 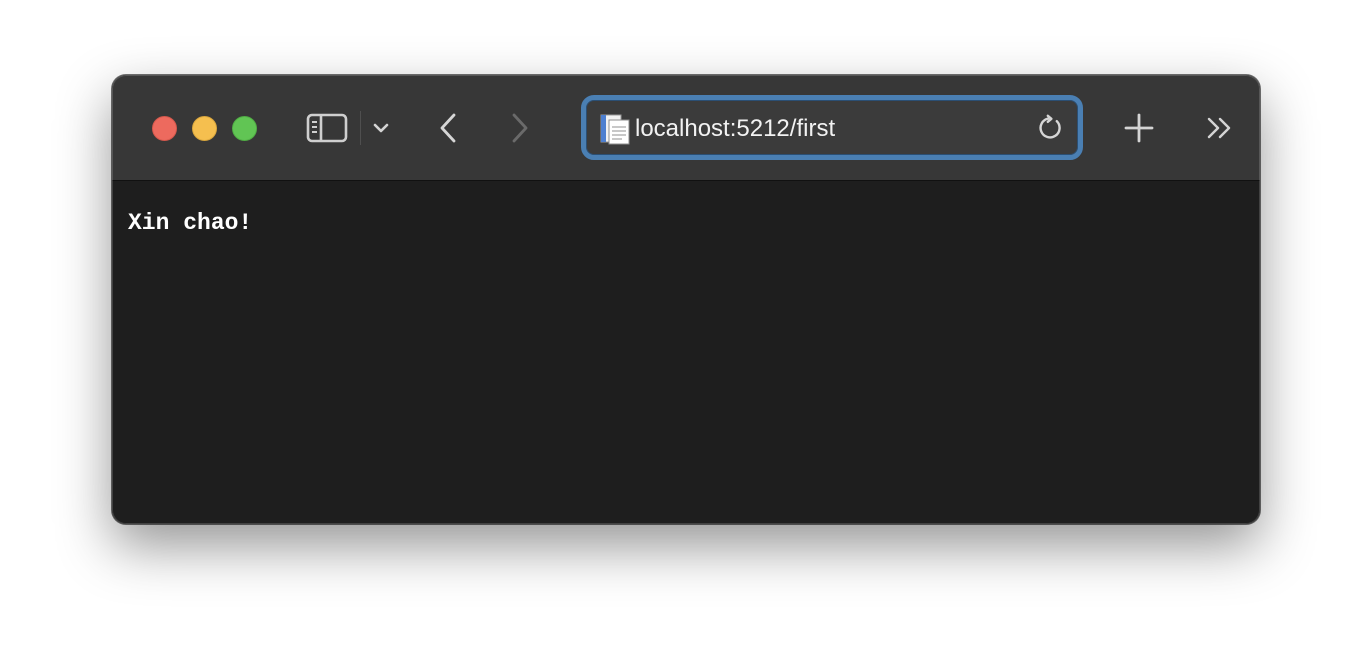 I want to click on sidebar-icon, so click(x=327, y=128).